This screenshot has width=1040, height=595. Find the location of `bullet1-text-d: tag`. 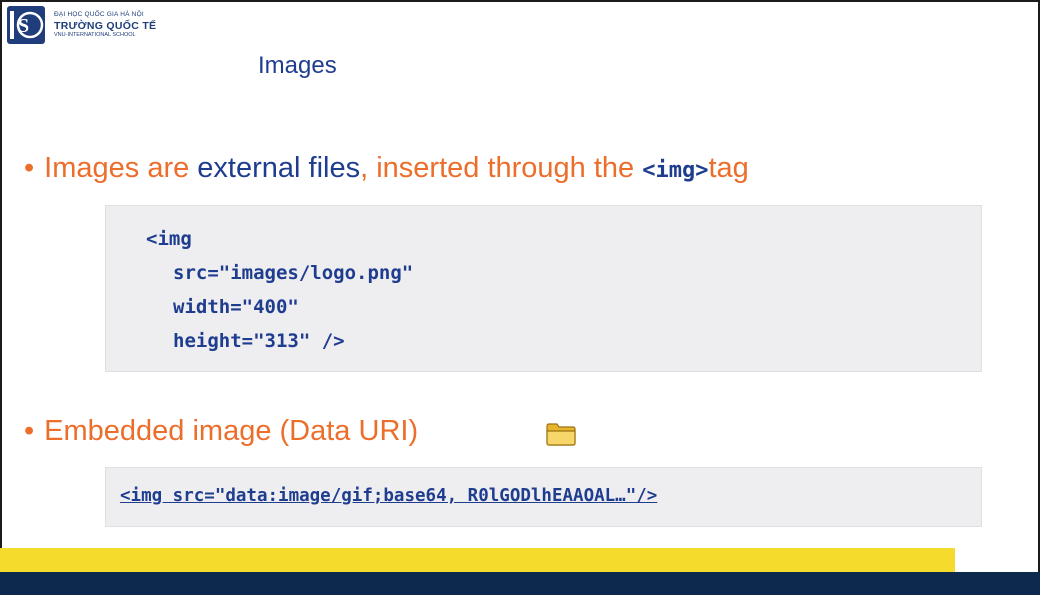

bullet1-text-d: tag is located at coordinates (728, 168).